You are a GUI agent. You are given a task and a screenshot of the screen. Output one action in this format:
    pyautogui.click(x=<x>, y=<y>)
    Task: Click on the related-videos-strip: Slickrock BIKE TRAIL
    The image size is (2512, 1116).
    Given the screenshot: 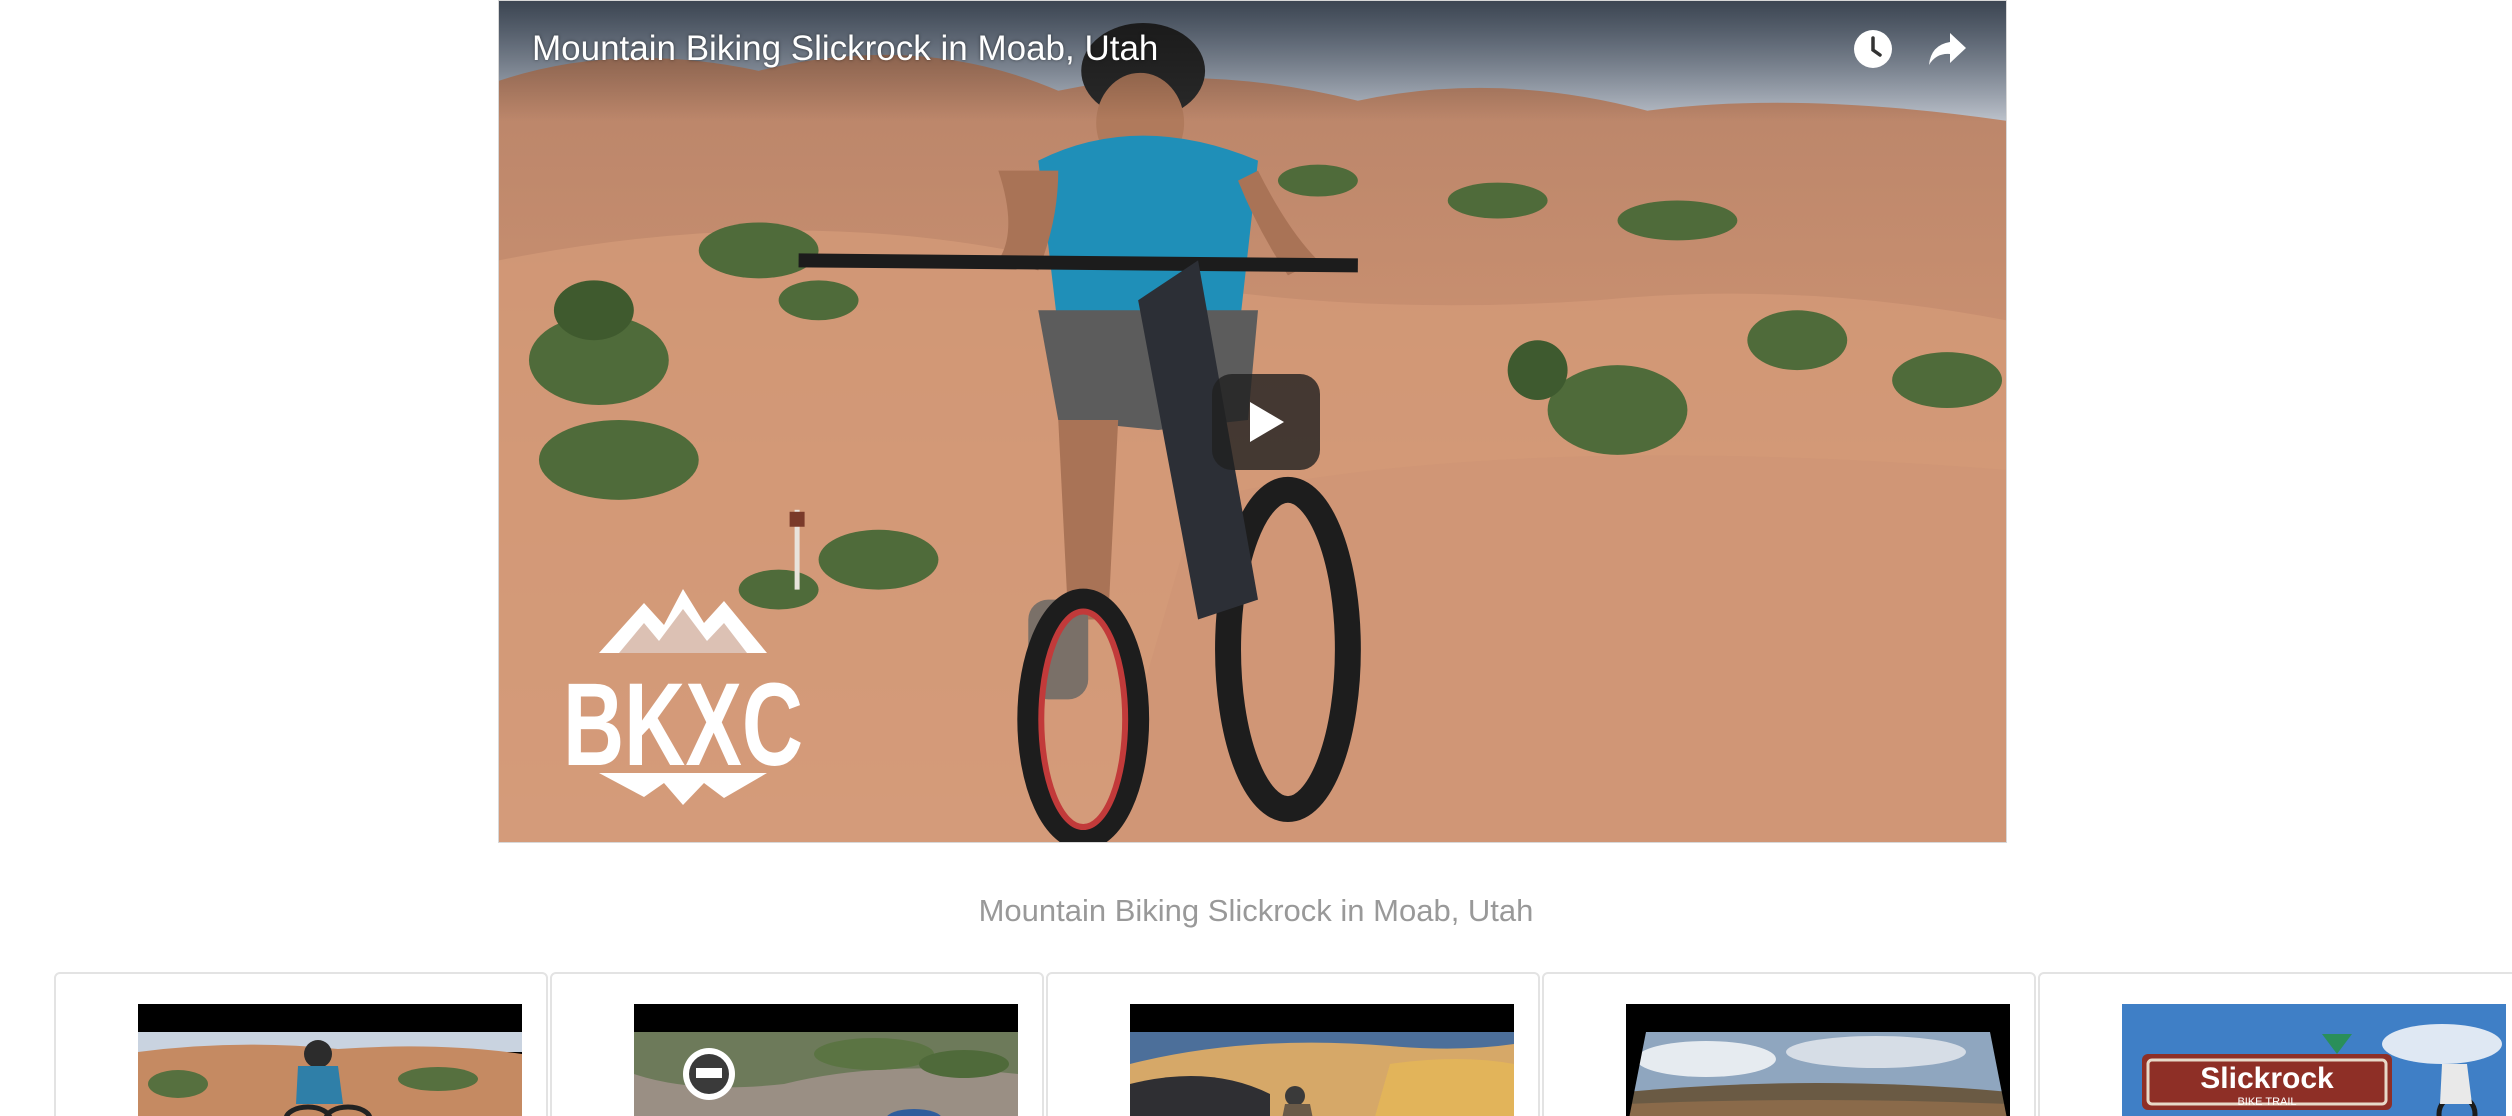 What is the action you would take?
    pyautogui.click(x=1283, y=1044)
    